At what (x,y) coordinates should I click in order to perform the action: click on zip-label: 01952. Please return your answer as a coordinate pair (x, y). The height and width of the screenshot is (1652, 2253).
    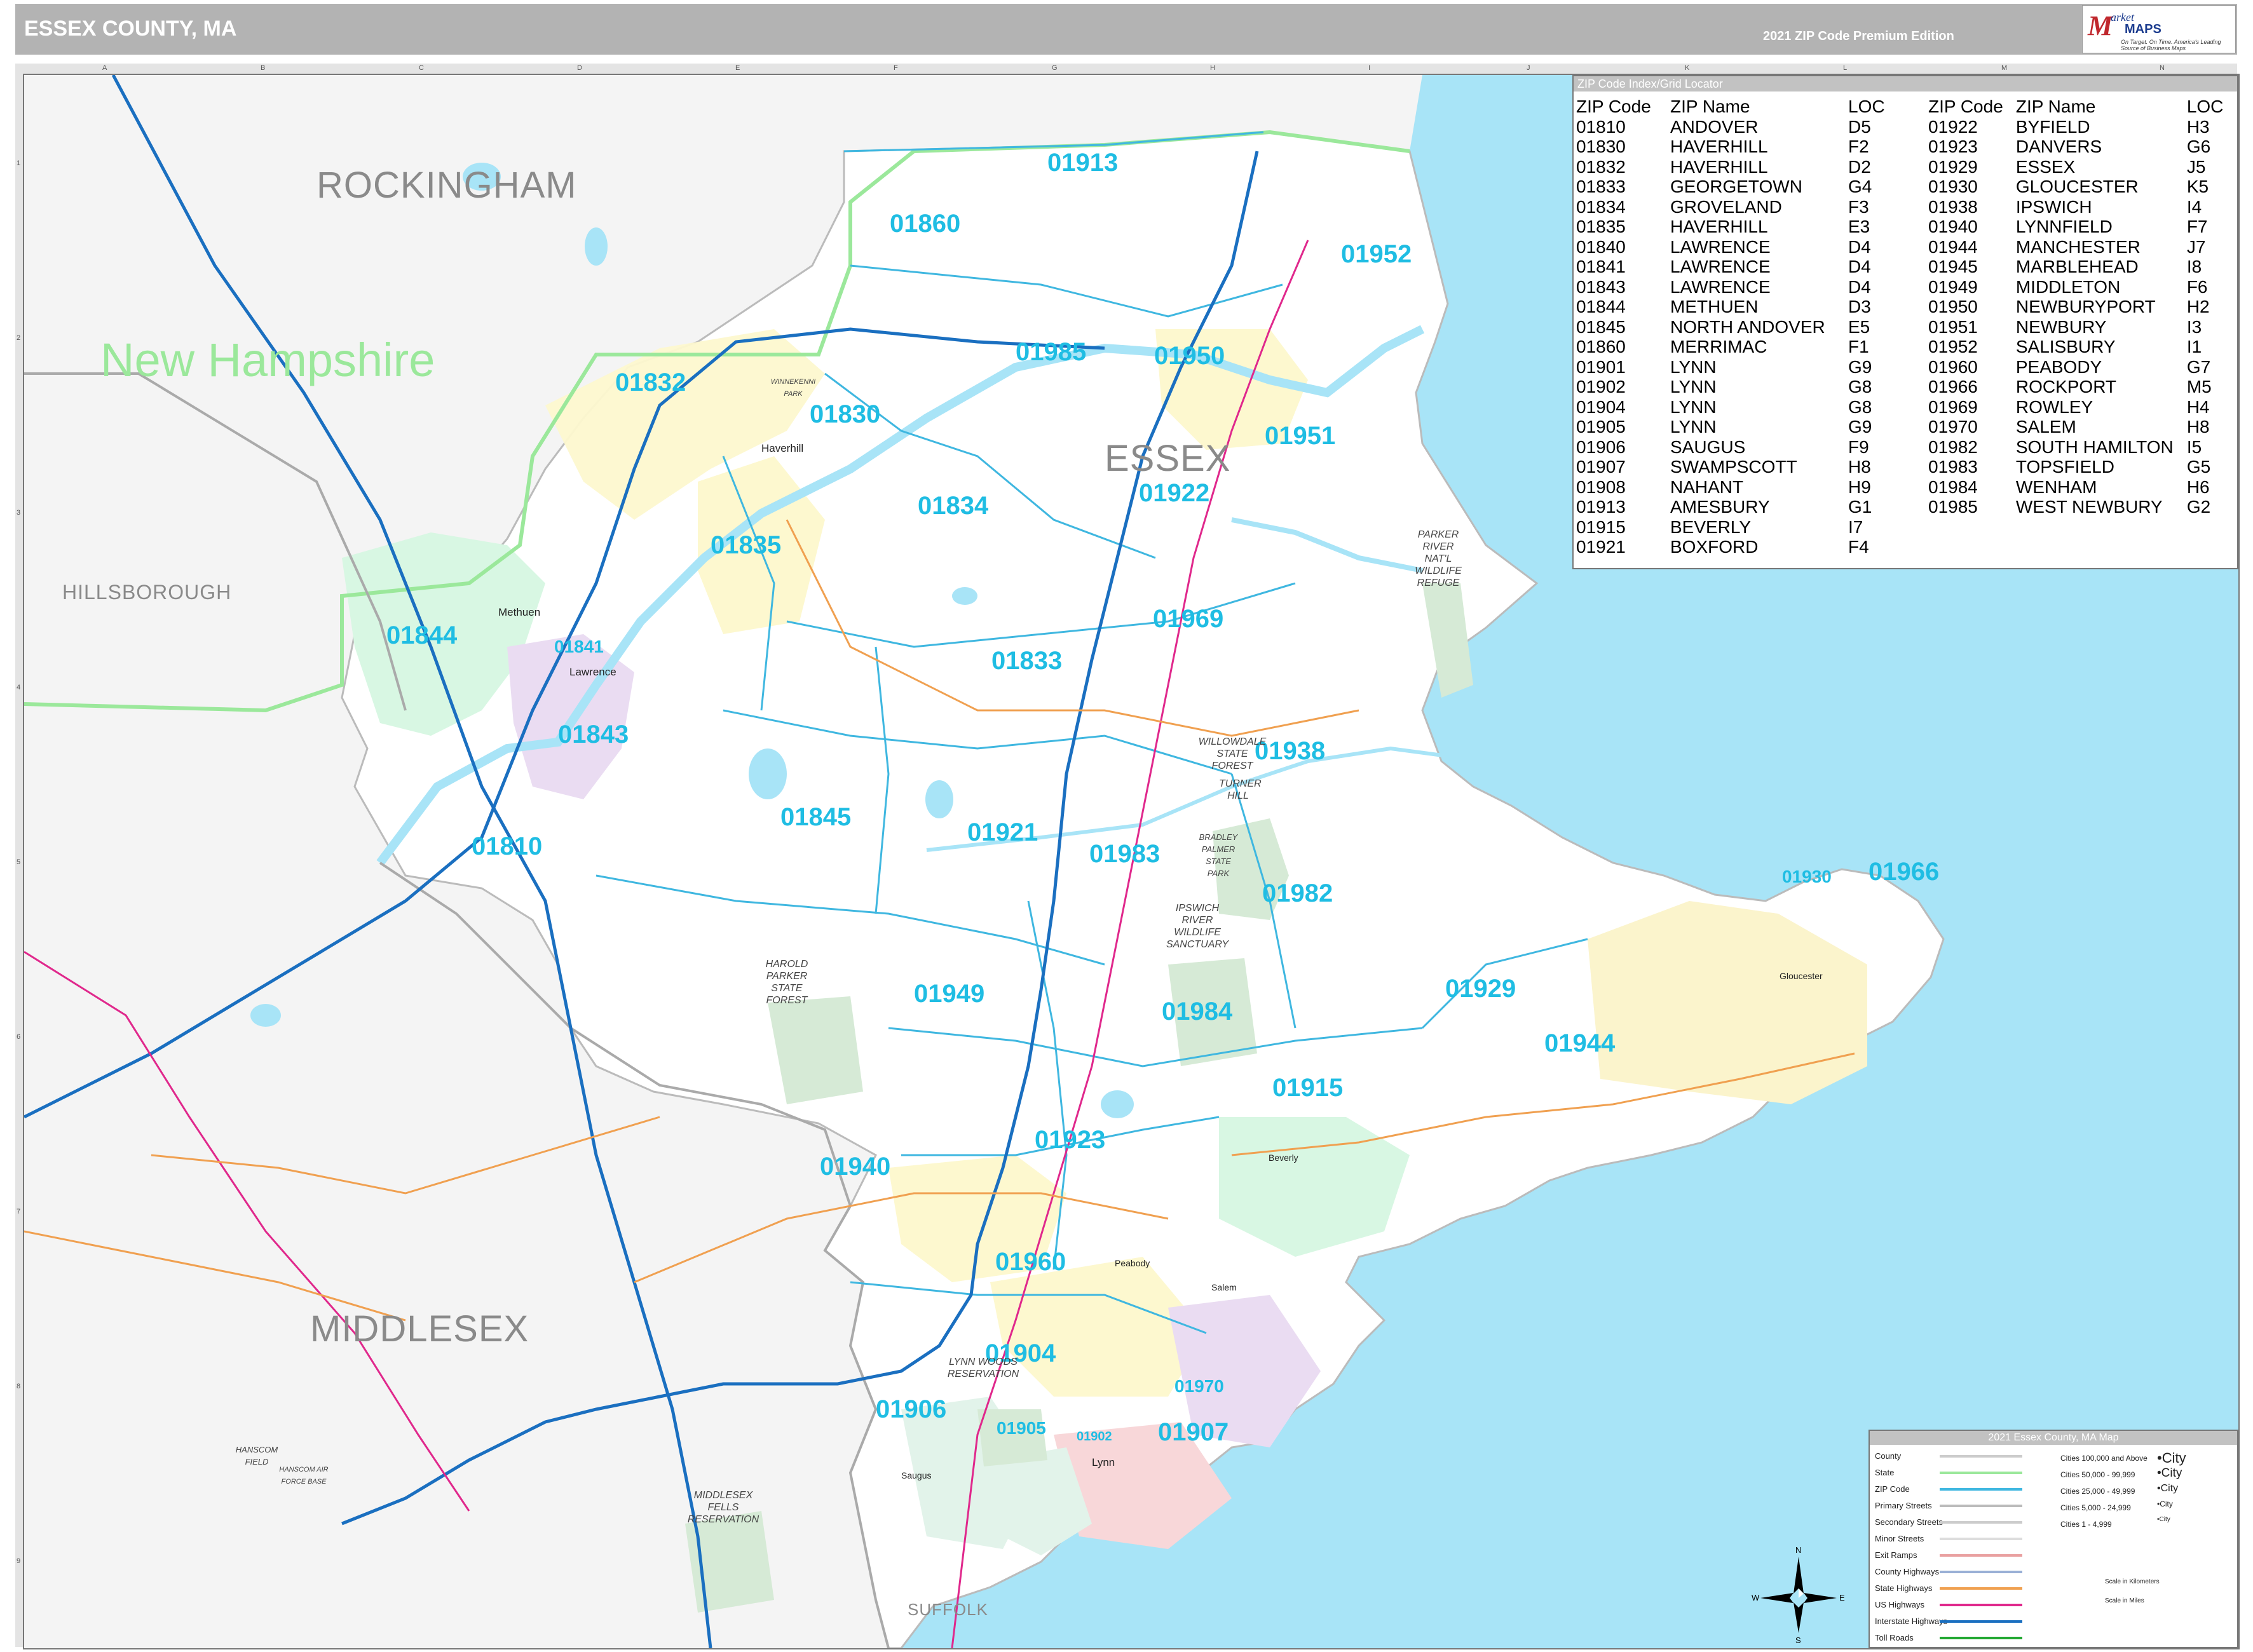
    Looking at the image, I should click on (1376, 254).